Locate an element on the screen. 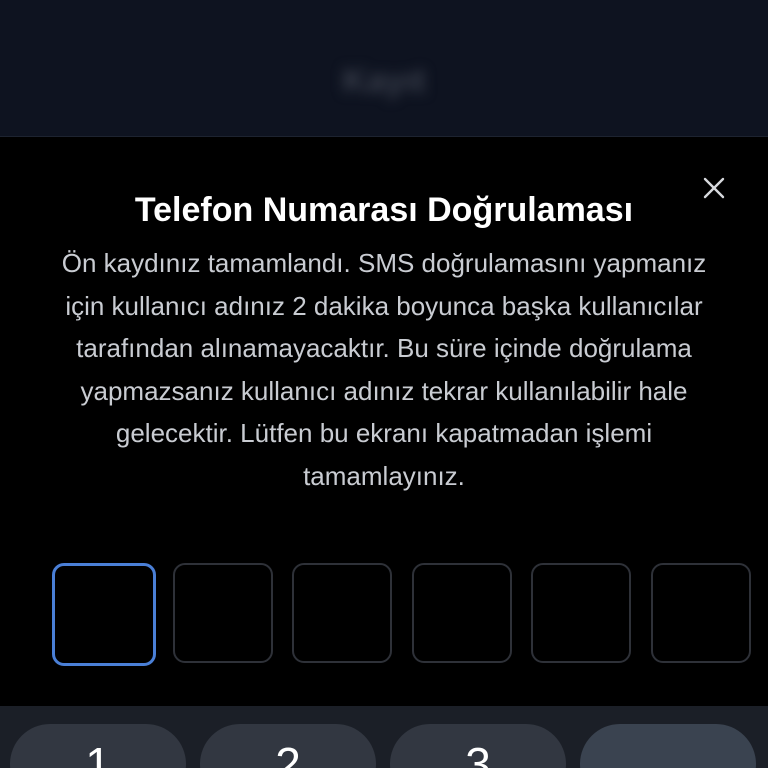  numeric-keypad: 1 2 3 is located at coordinates (384, 737).